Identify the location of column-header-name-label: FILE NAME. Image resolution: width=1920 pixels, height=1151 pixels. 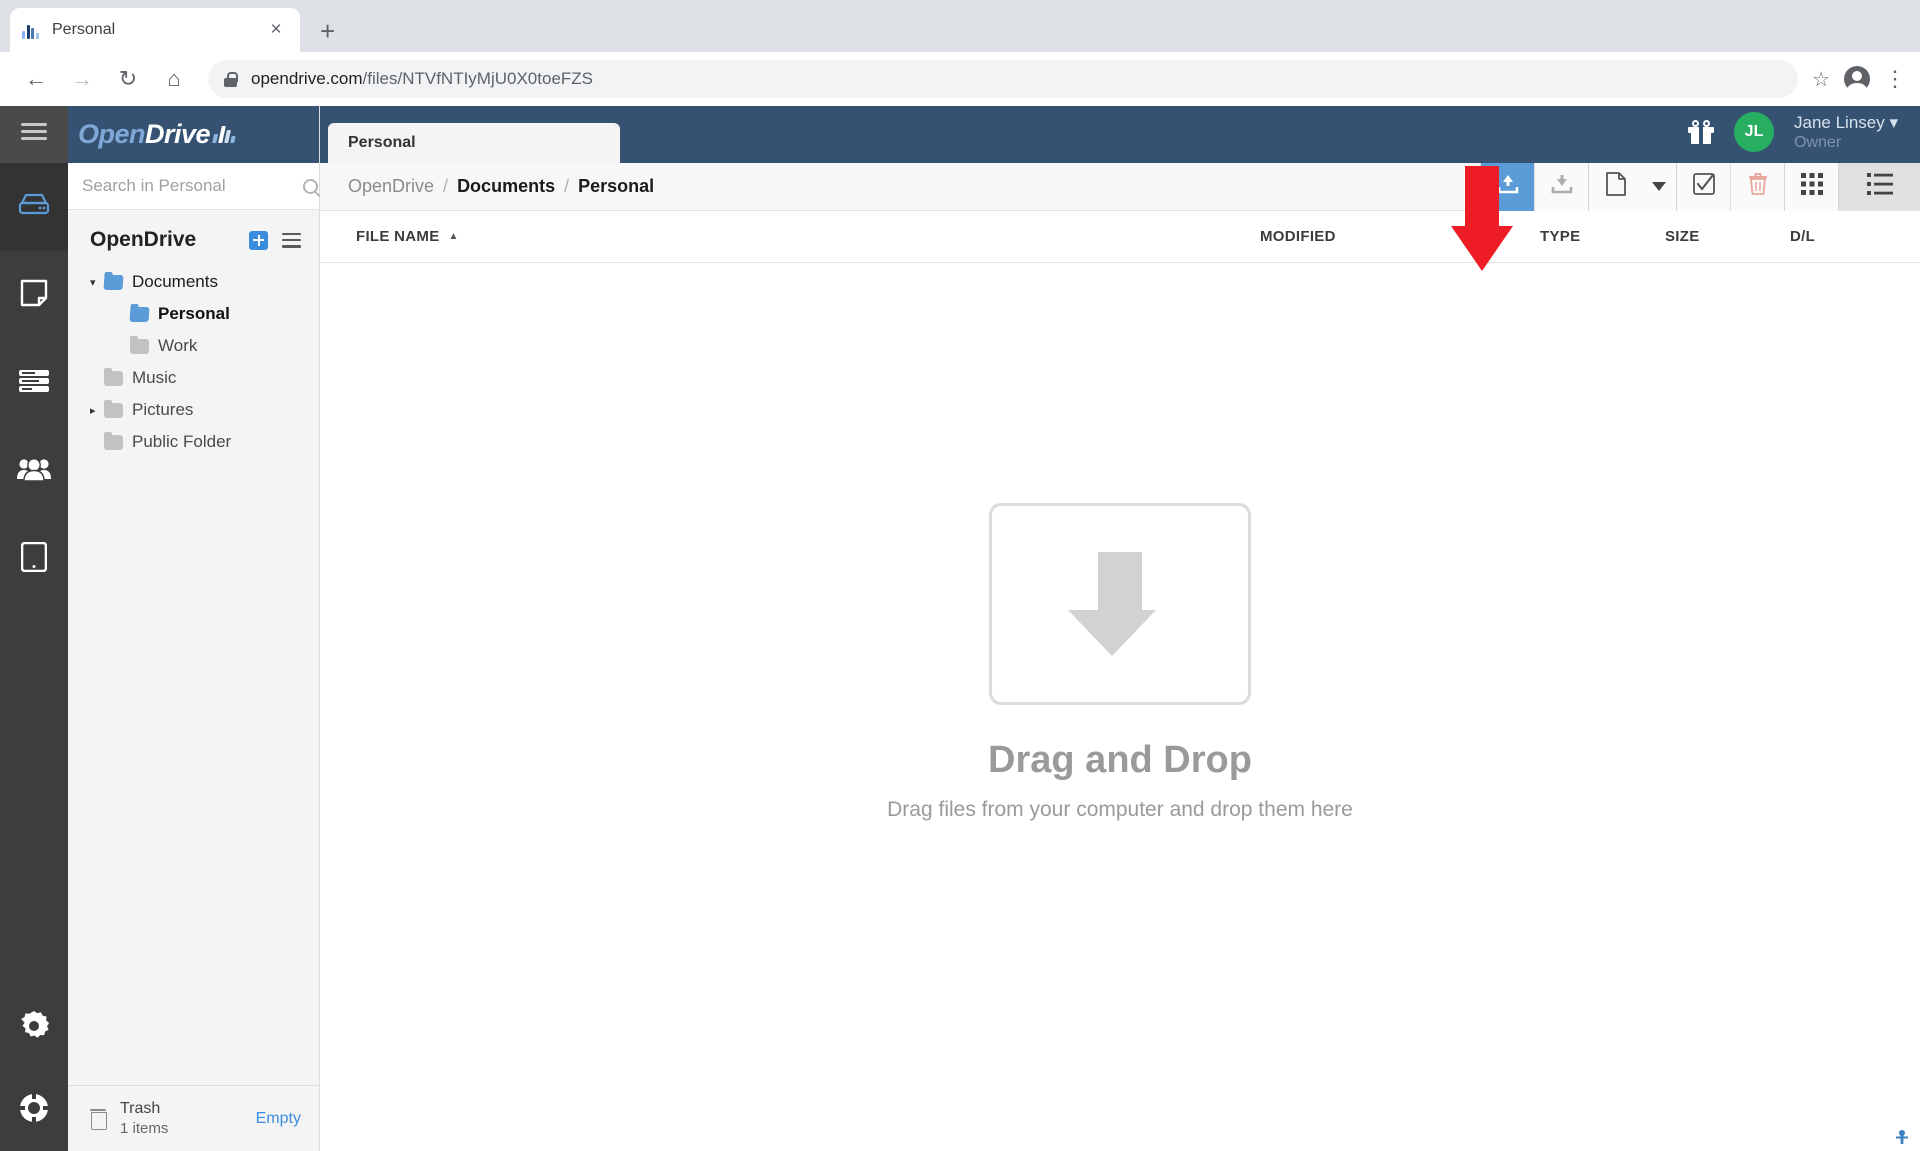
(398, 236).